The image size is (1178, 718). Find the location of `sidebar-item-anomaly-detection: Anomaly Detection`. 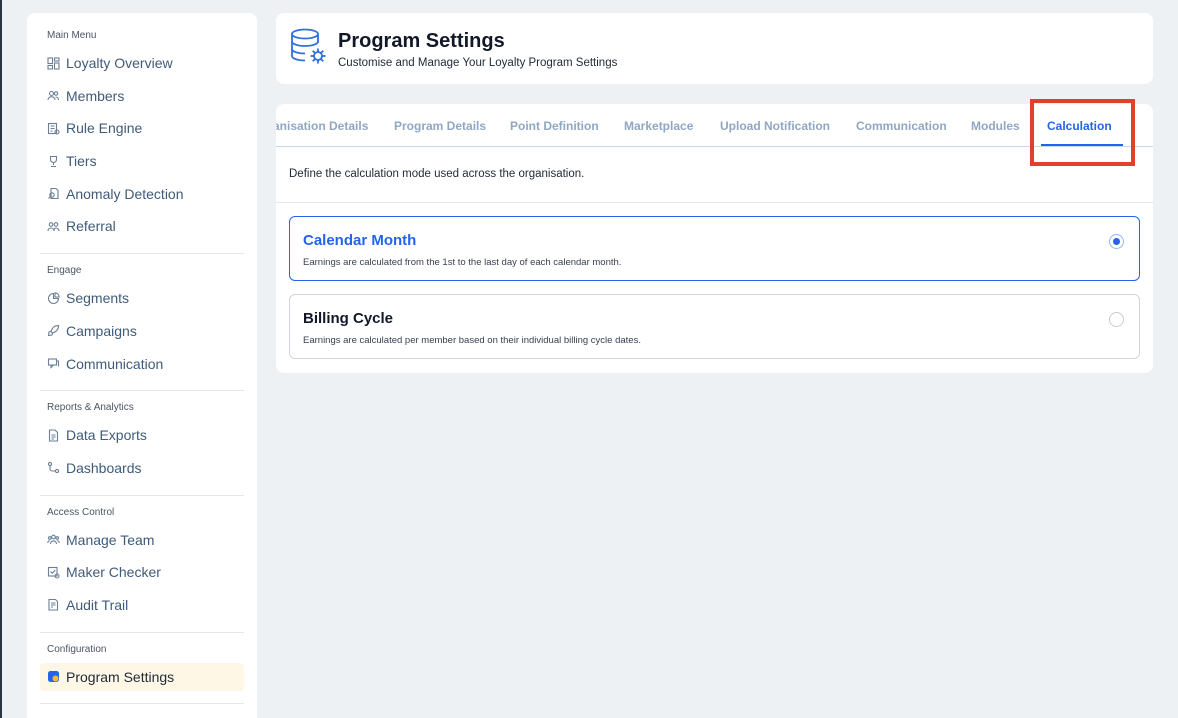

sidebar-item-anomaly-detection: Anomaly Detection is located at coordinates (142, 194).